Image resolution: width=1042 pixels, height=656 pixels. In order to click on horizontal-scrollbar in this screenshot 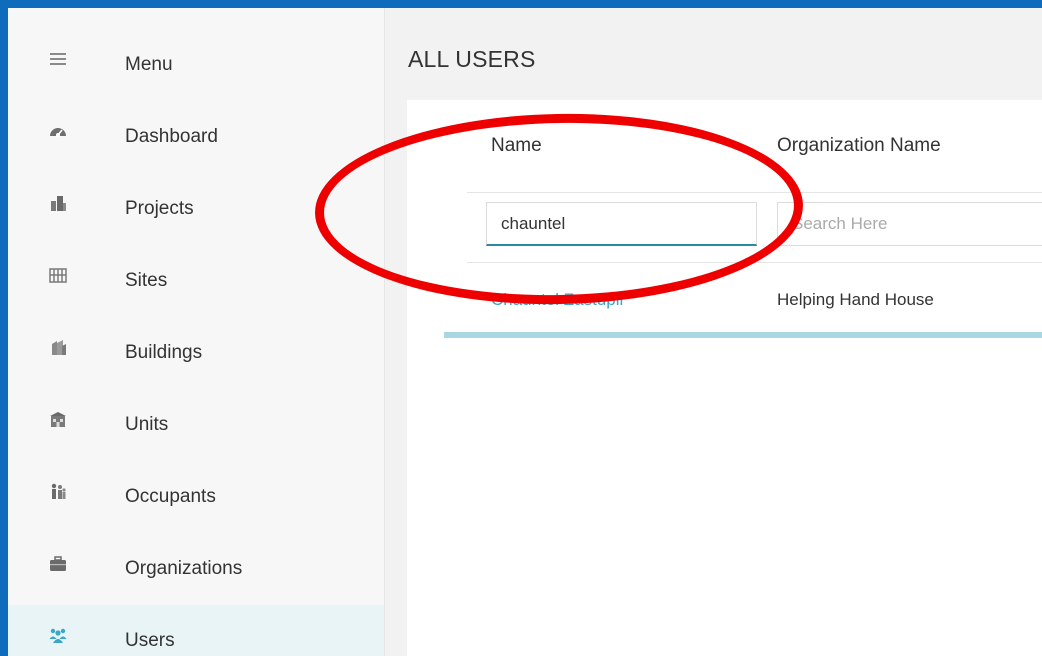, I will do `click(743, 335)`.